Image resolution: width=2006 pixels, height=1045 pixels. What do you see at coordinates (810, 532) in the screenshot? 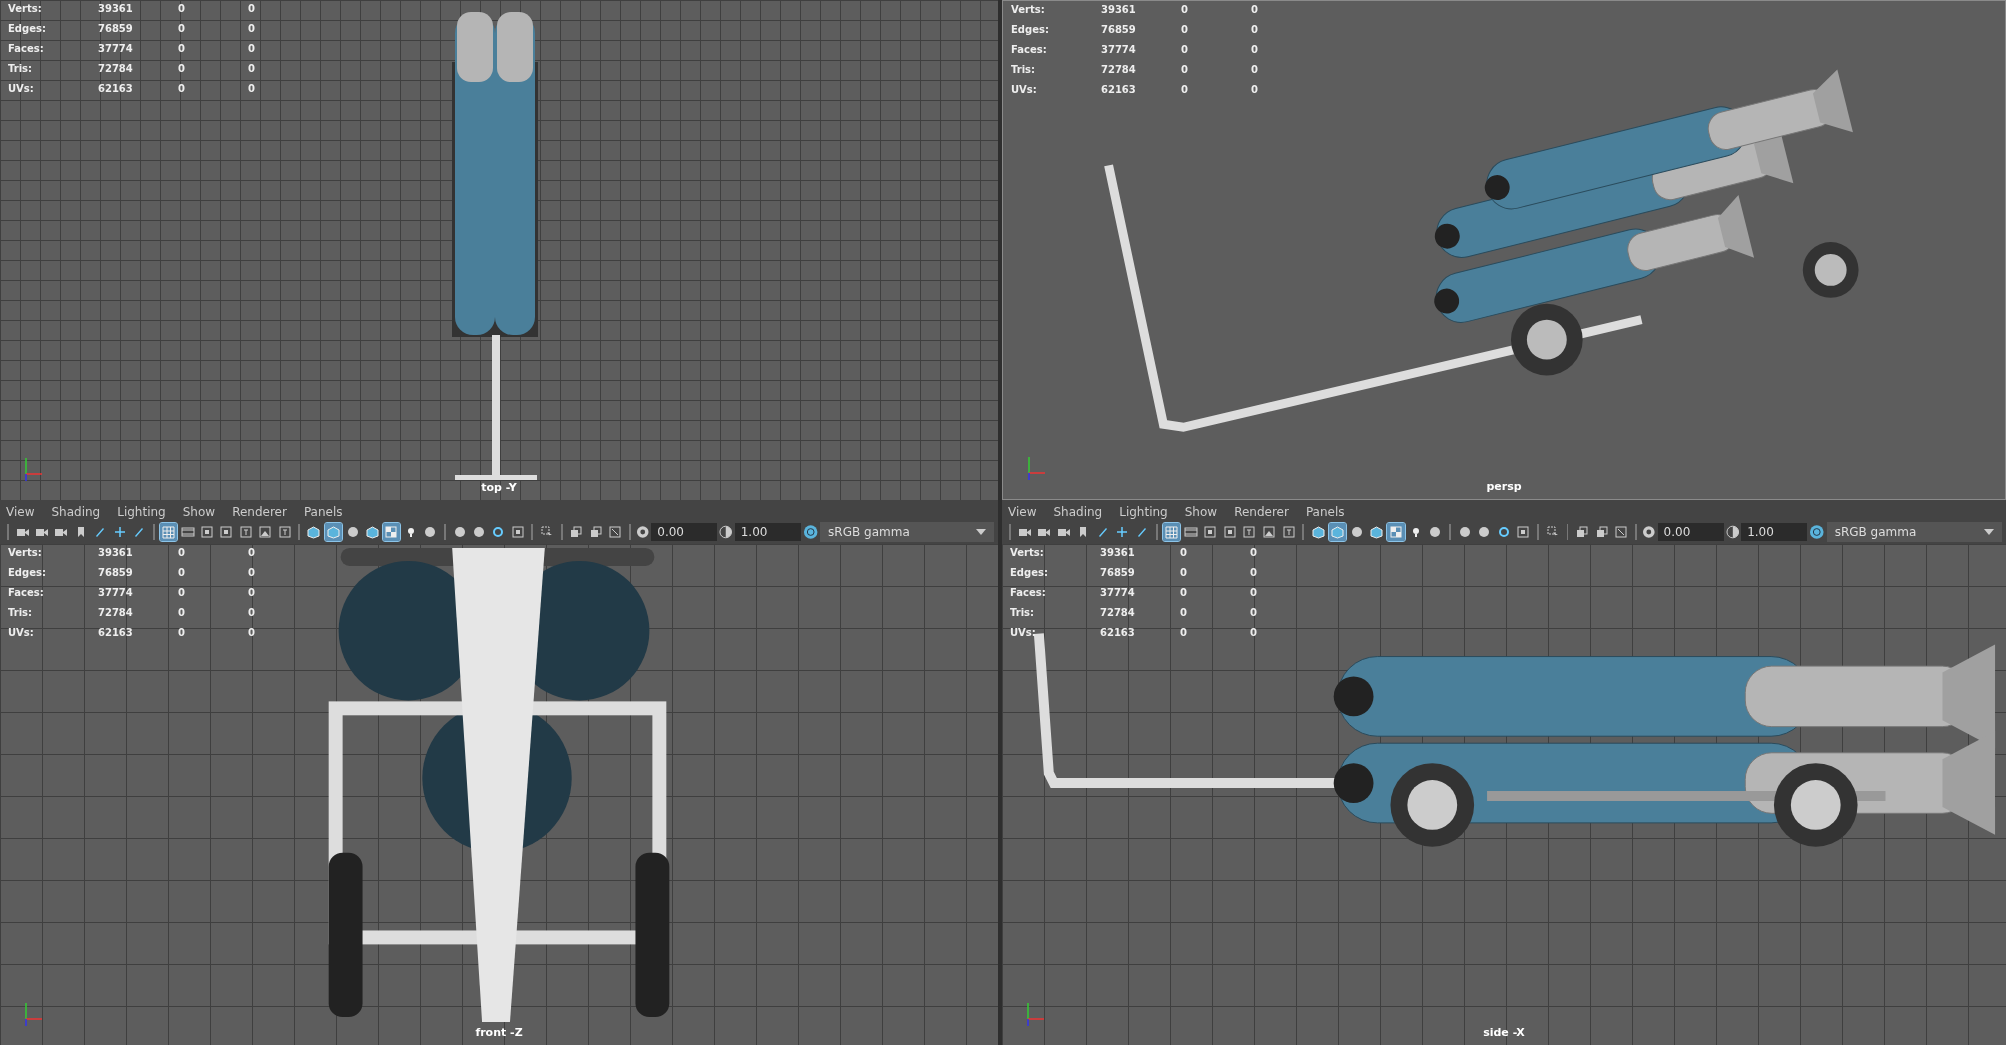
I see `color-management-icon` at bounding box center [810, 532].